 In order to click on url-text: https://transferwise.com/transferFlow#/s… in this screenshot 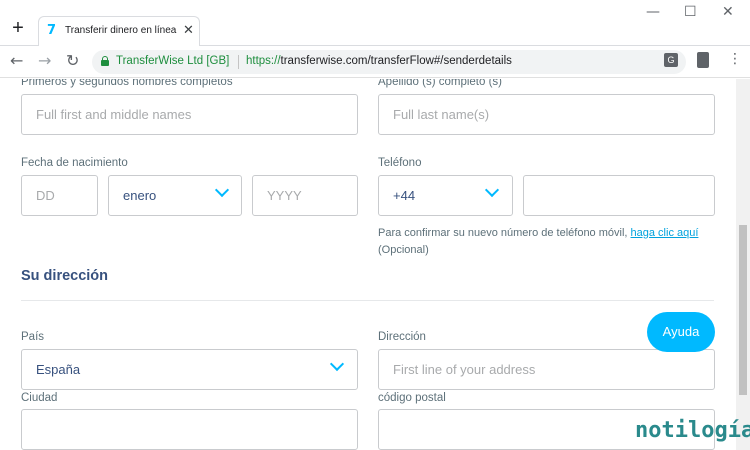, I will do `click(379, 61)`.